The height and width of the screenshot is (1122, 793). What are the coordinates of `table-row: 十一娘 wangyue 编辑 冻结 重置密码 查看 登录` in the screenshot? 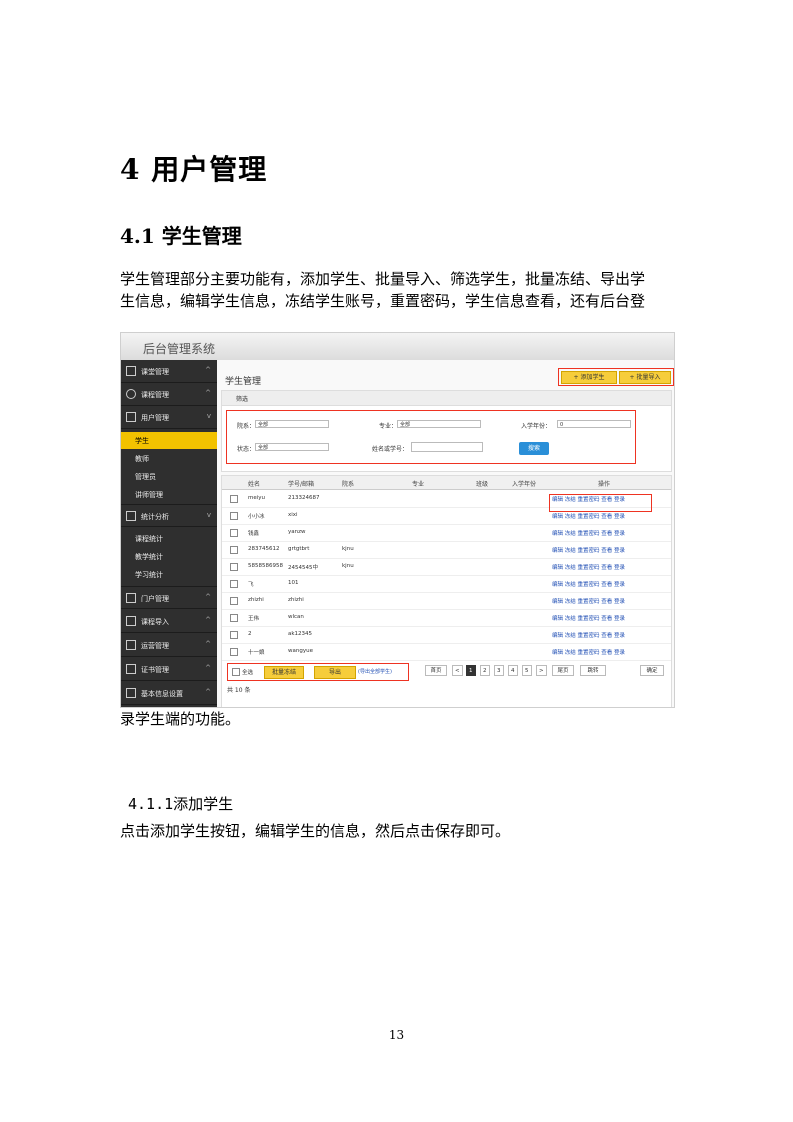 It's located at (446, 652).